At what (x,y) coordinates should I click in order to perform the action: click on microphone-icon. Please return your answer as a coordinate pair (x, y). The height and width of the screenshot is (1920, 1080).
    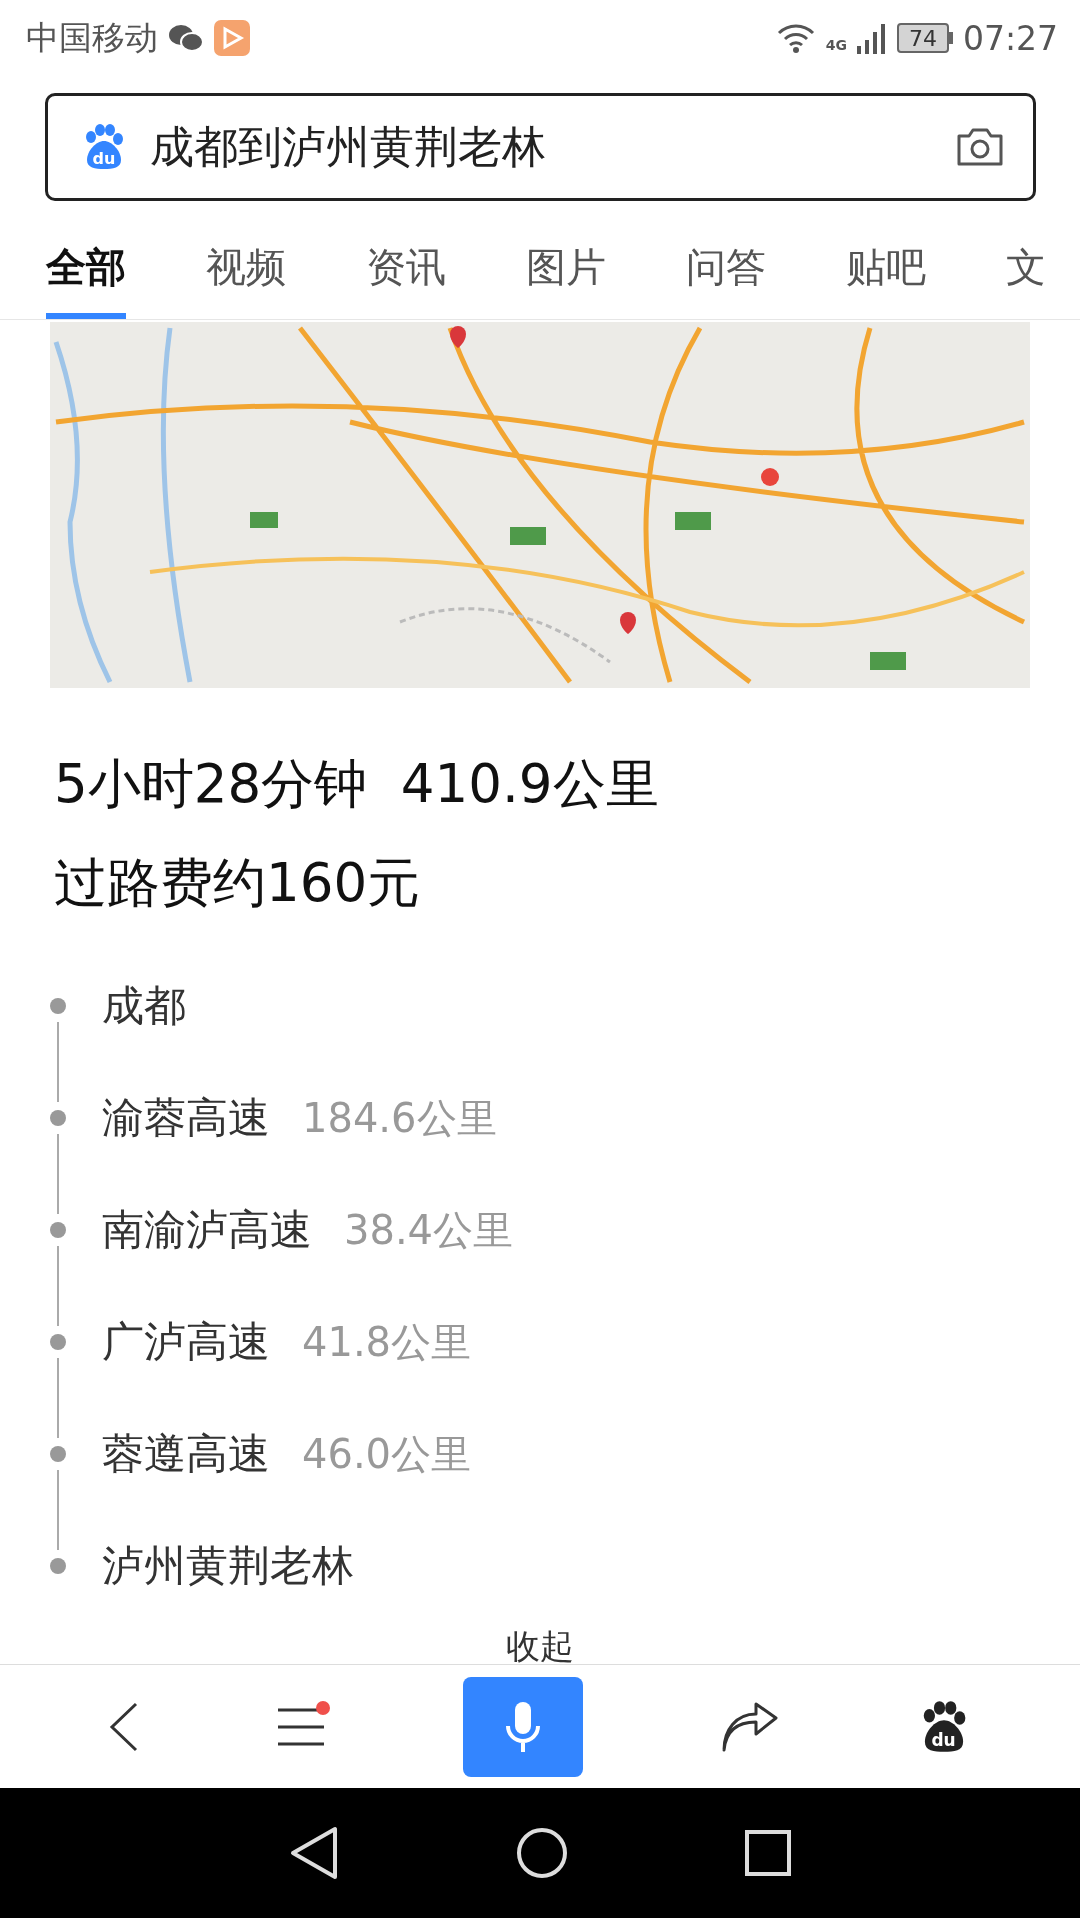
    Looking at the image, I should click on (523, 1726).